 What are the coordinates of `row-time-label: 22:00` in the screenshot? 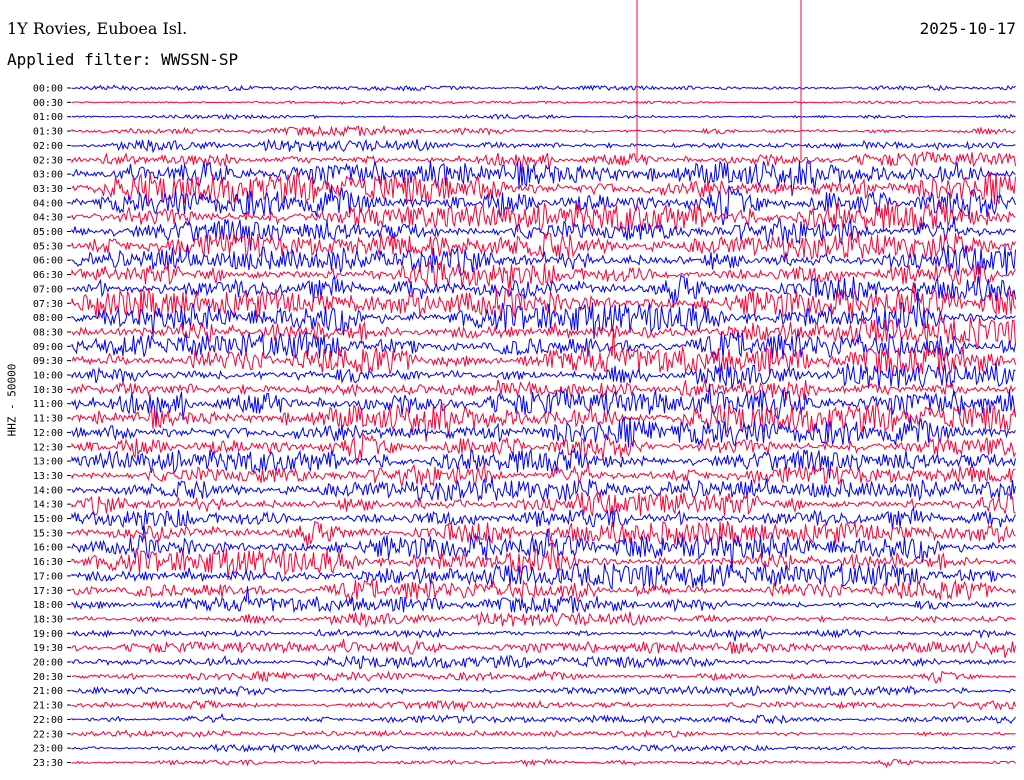 It's located at (48, 720).